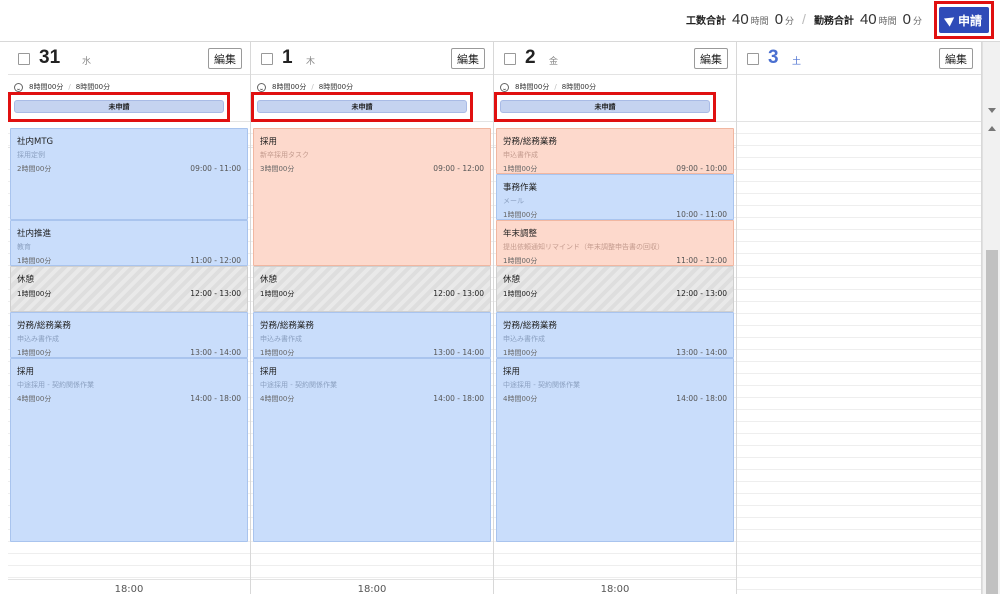  Describe the element at coordinates (336, 87) in the screenshot. I see `day-attend-time: 8時間00分` at that location.